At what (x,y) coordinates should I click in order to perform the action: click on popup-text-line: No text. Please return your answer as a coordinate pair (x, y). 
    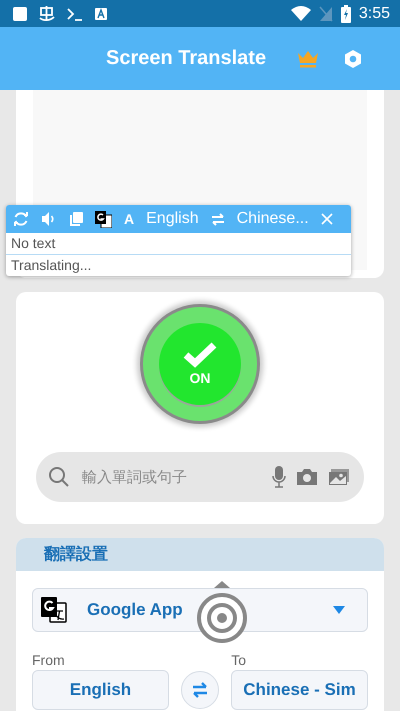
    Looking at the image, I should click on (33, 243).